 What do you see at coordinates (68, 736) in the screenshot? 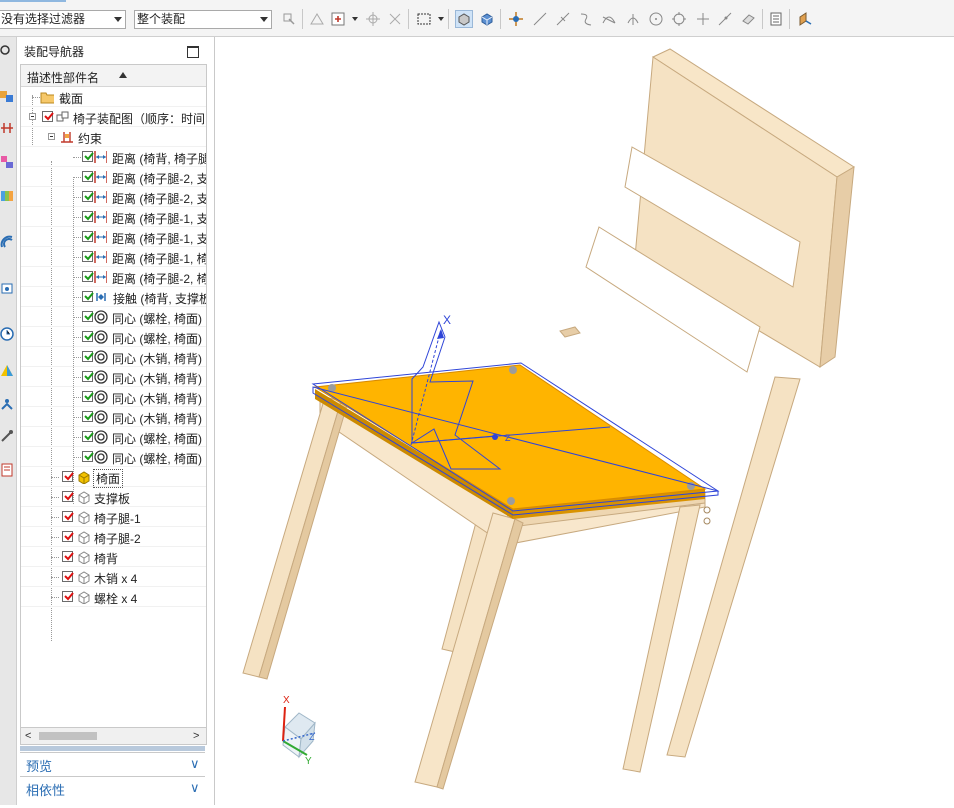
I see `scrollbar-thumb` at bounding box center [68, 736].